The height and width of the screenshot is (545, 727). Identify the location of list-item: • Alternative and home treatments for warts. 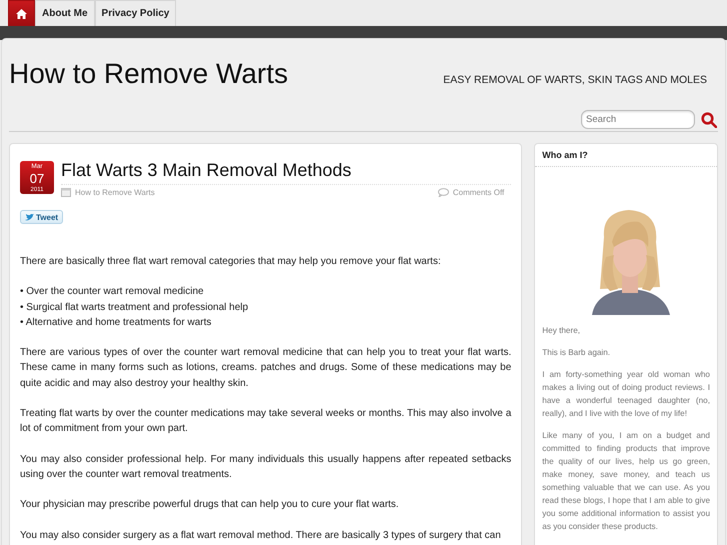
(116, 323).